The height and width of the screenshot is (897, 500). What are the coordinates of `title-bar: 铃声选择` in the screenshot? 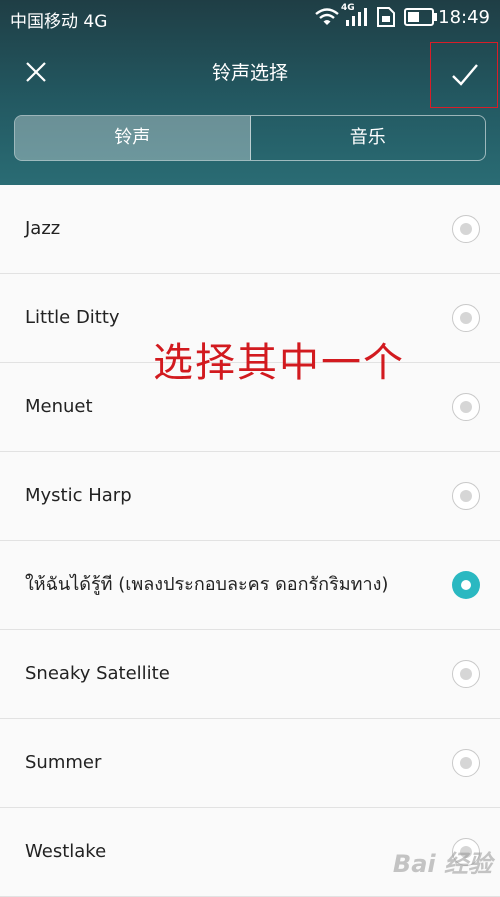 It's located at (250, 73).